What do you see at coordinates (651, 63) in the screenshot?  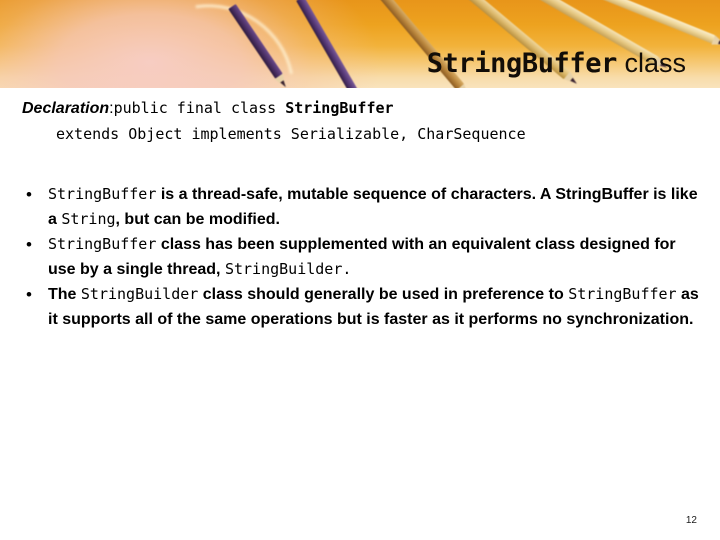 I see `page-title-suffix: class` at bounding box center [651, 63].